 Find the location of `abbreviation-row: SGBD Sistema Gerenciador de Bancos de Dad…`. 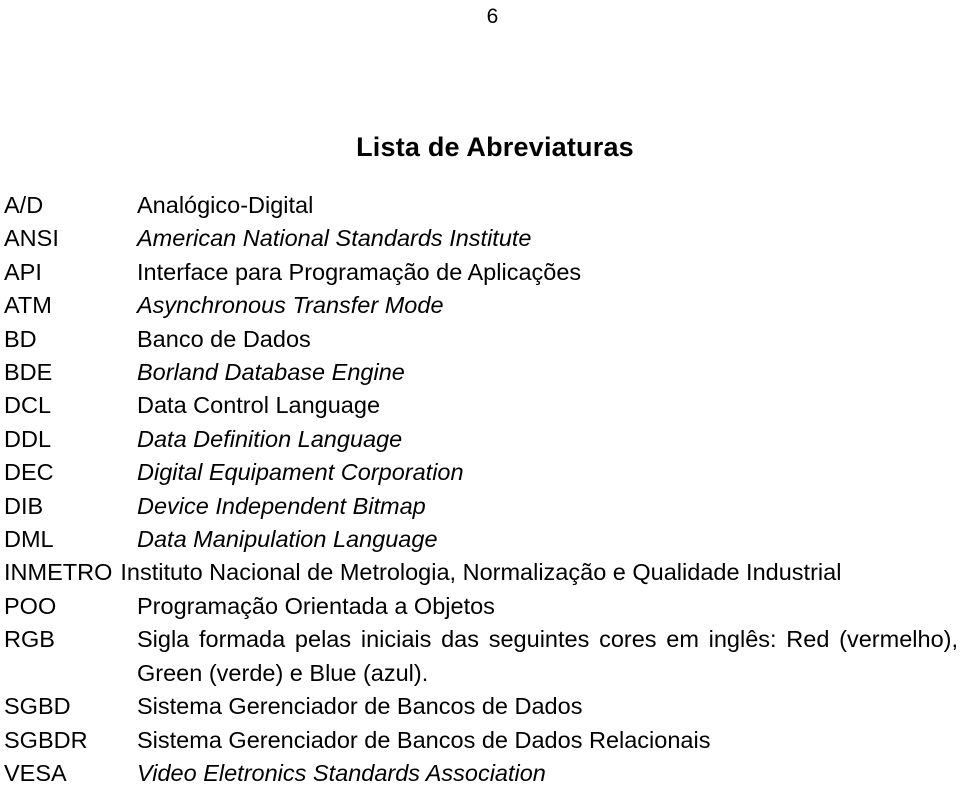

abbreviation-row: SGBD Sistema Gerenciador de Bancos de Dad… is located at coordinates (481, 706).